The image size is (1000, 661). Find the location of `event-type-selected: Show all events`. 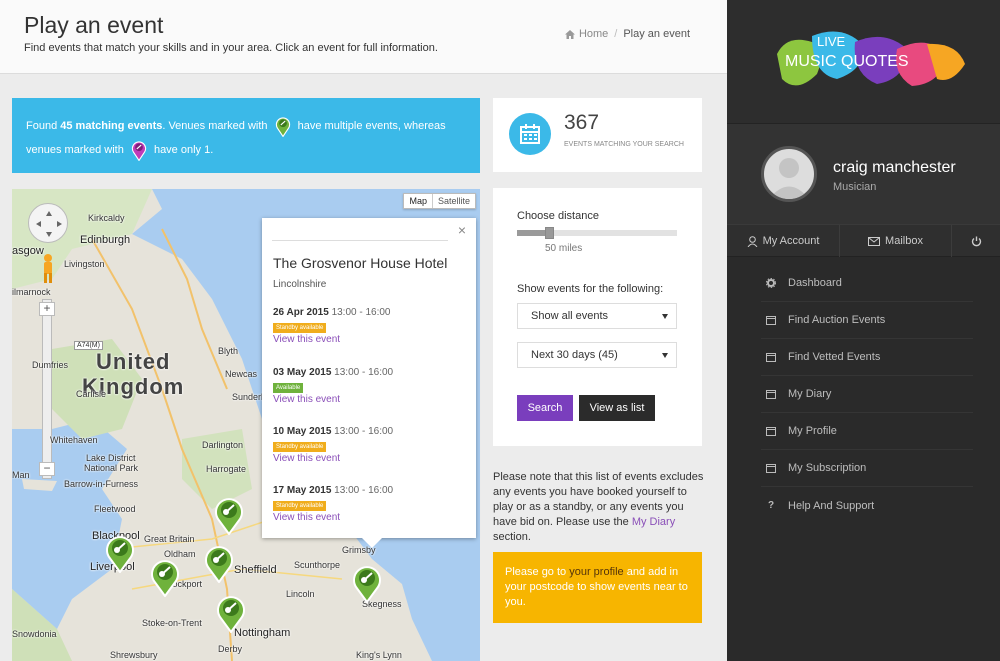

event-type-selected: Show all events is located at coordinates (570, 316).